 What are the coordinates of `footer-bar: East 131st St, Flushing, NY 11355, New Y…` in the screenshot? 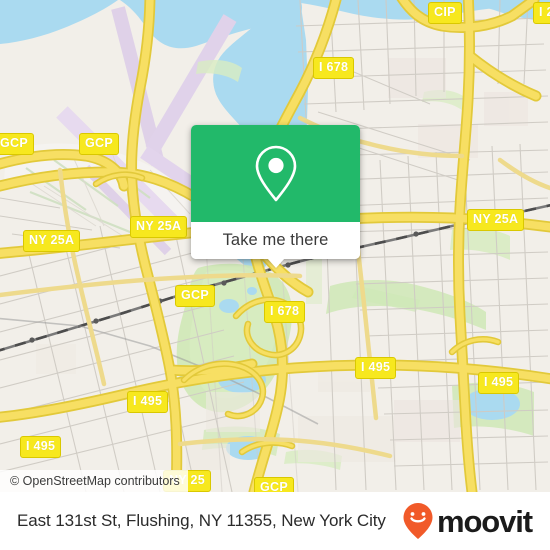 It's located at (275, 521).